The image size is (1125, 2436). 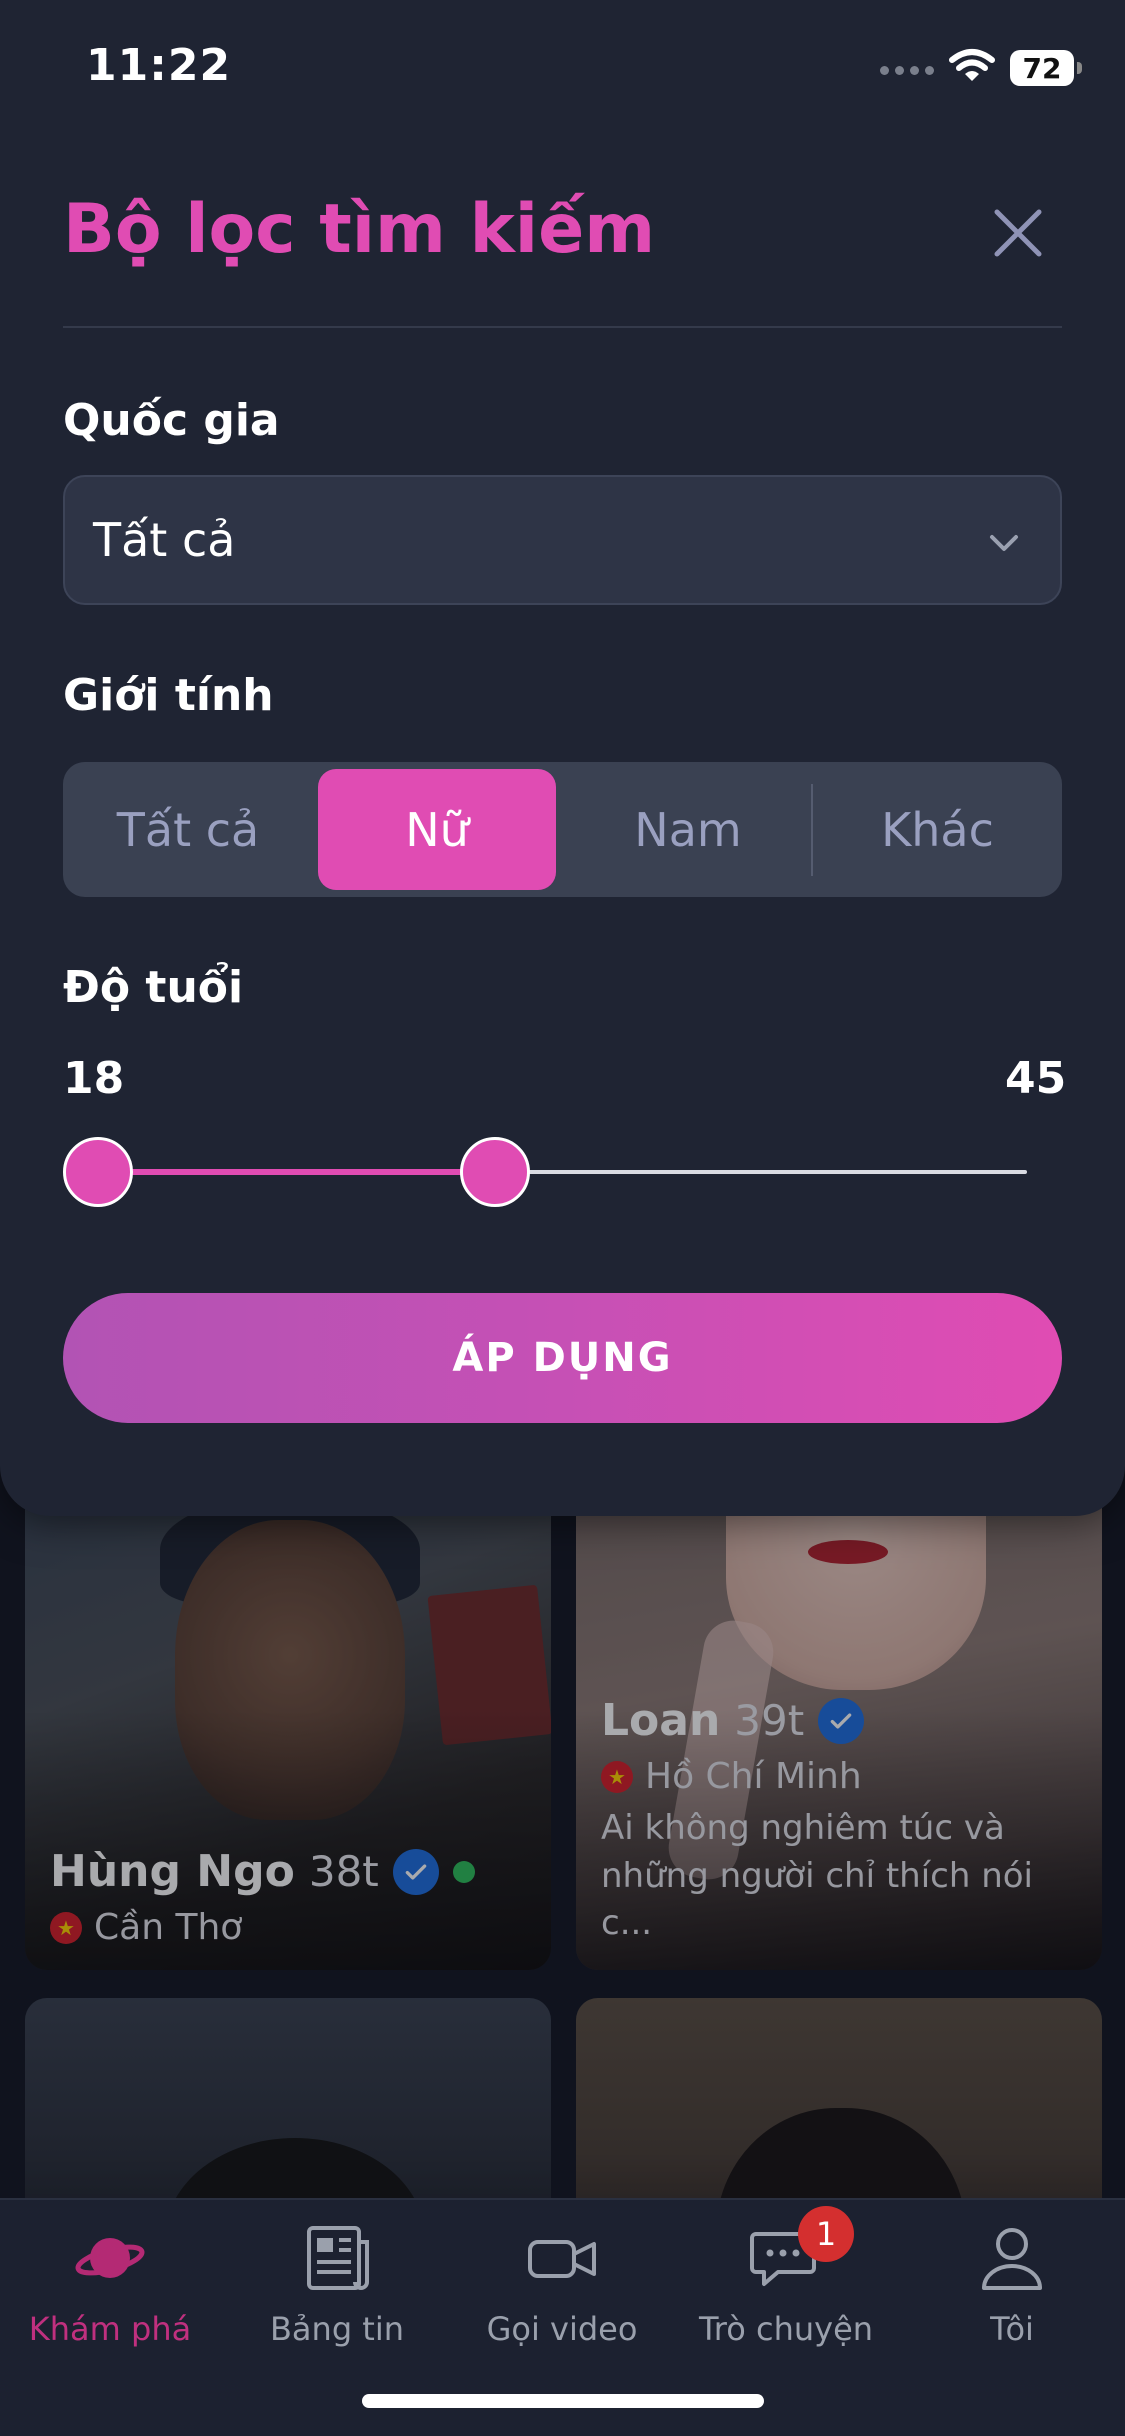 What do you see at coordinates (297, 1172) in the screenshot?
I see `slider-range-fill` at bounding box center [297, 1172].